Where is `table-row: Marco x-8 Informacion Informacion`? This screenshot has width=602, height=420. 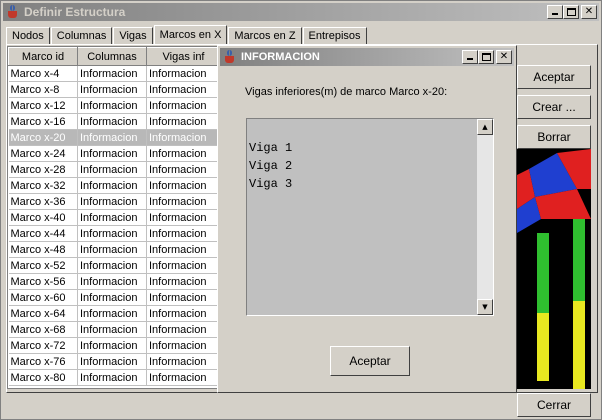
table-row: Marco x-8 Informacion Informacion is located at coordinates (113, 89).